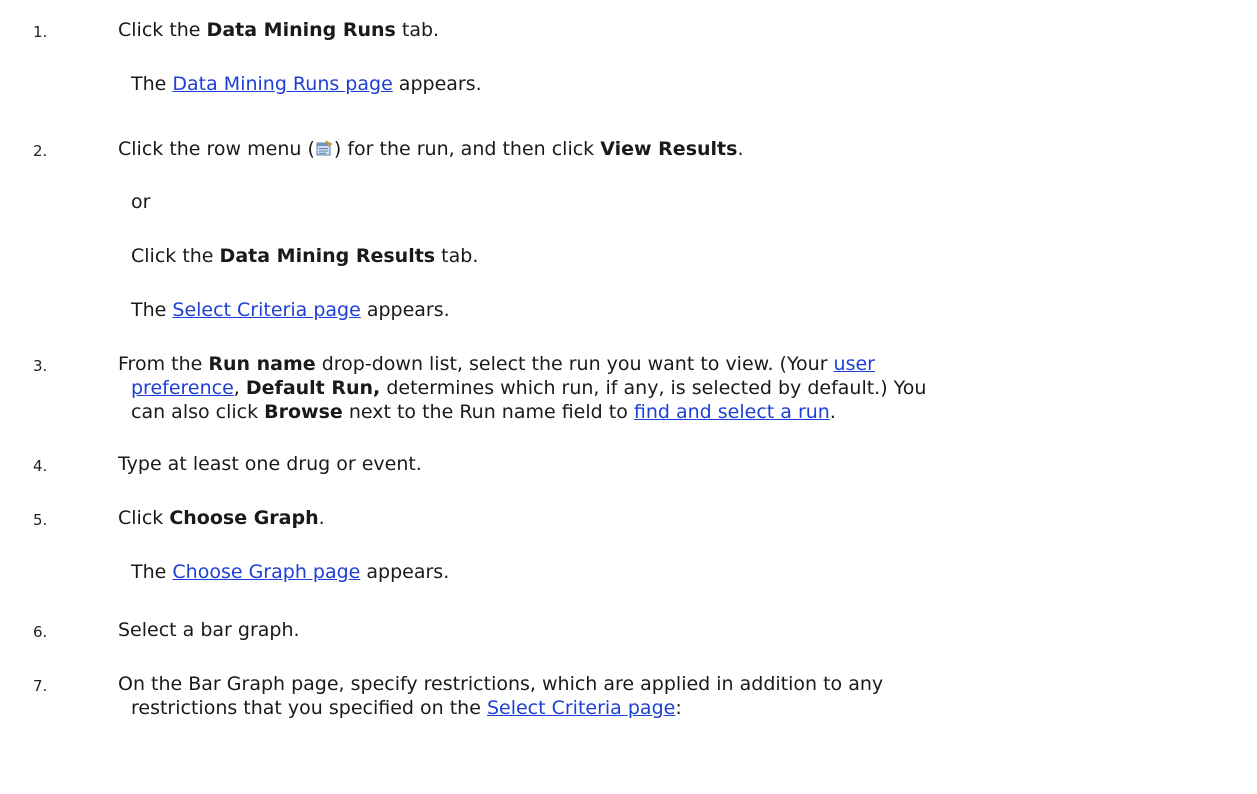 The height and width of the screenshot is (794, 1257). What do you see at coordinates (40, 151) in the screenshot?
I see `step-number: 2.` at bounding box center [40, 151].